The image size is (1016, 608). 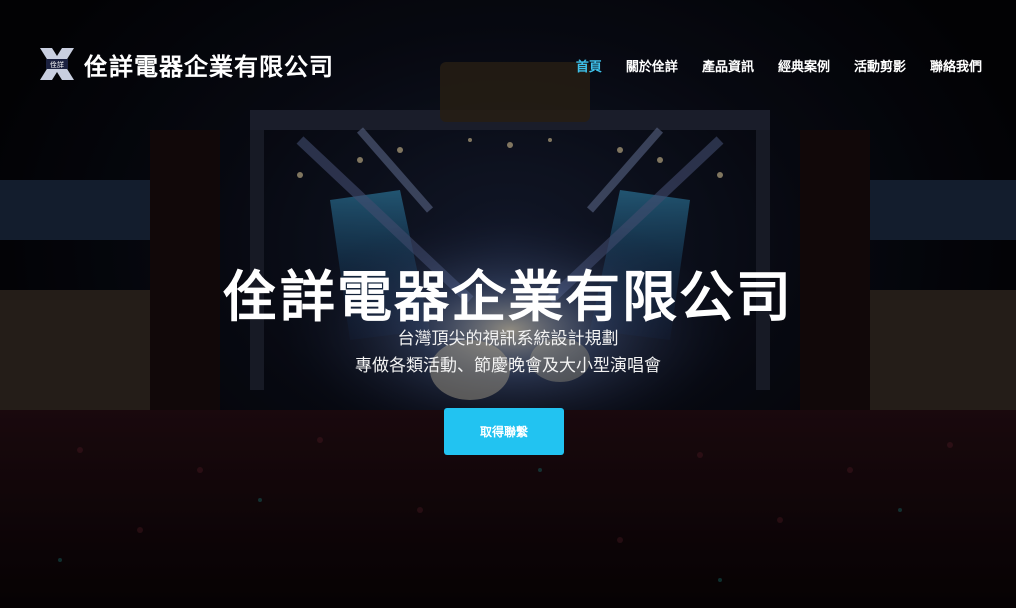 I want to click on hero-subtitle: 台灣頂尖的視訊系統設計規劃 專做各類活動、節慶晚會及大小型演唱會, so click(x=508, y=353).